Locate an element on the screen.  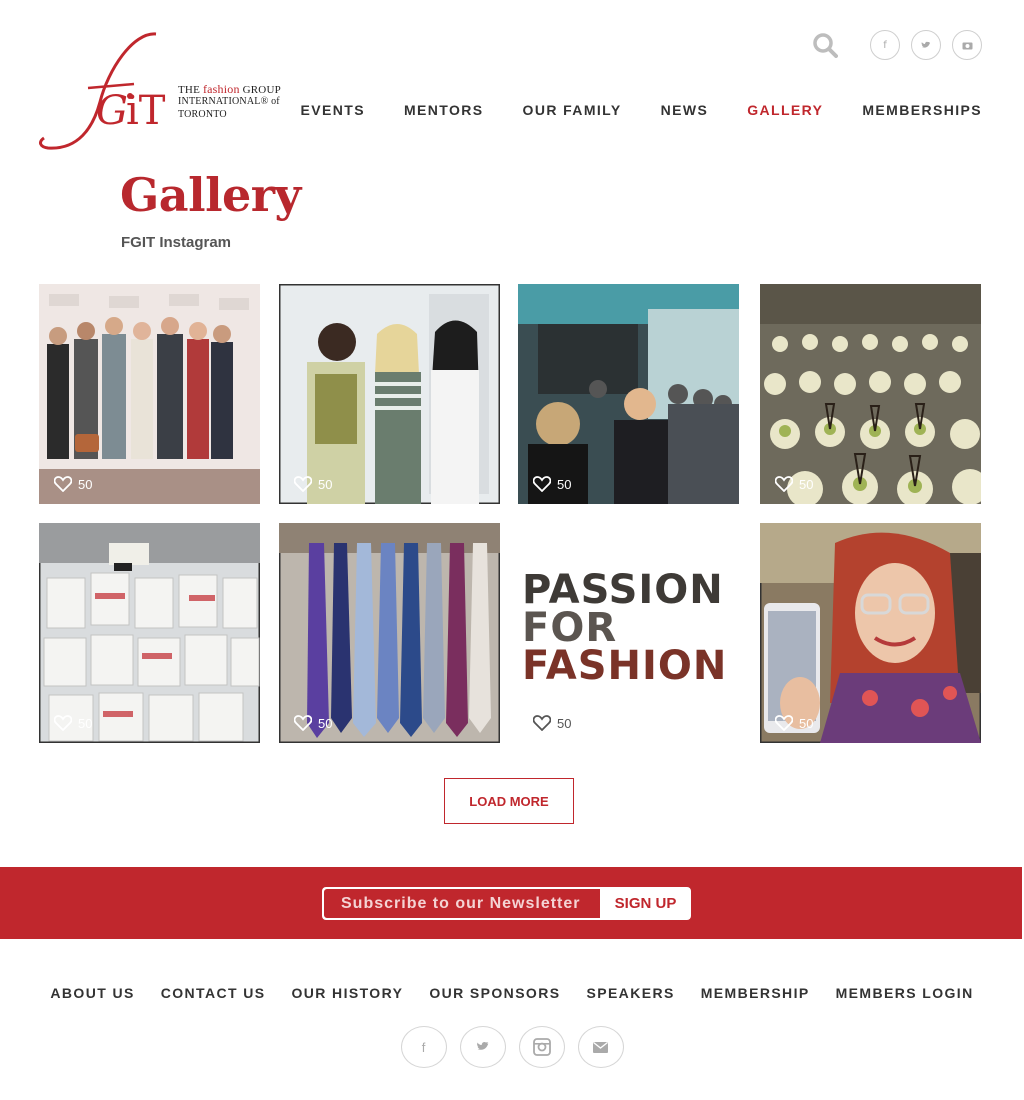
footer-link-members-login: MEMBERS LOGIN is located at coordinates (905, 993).